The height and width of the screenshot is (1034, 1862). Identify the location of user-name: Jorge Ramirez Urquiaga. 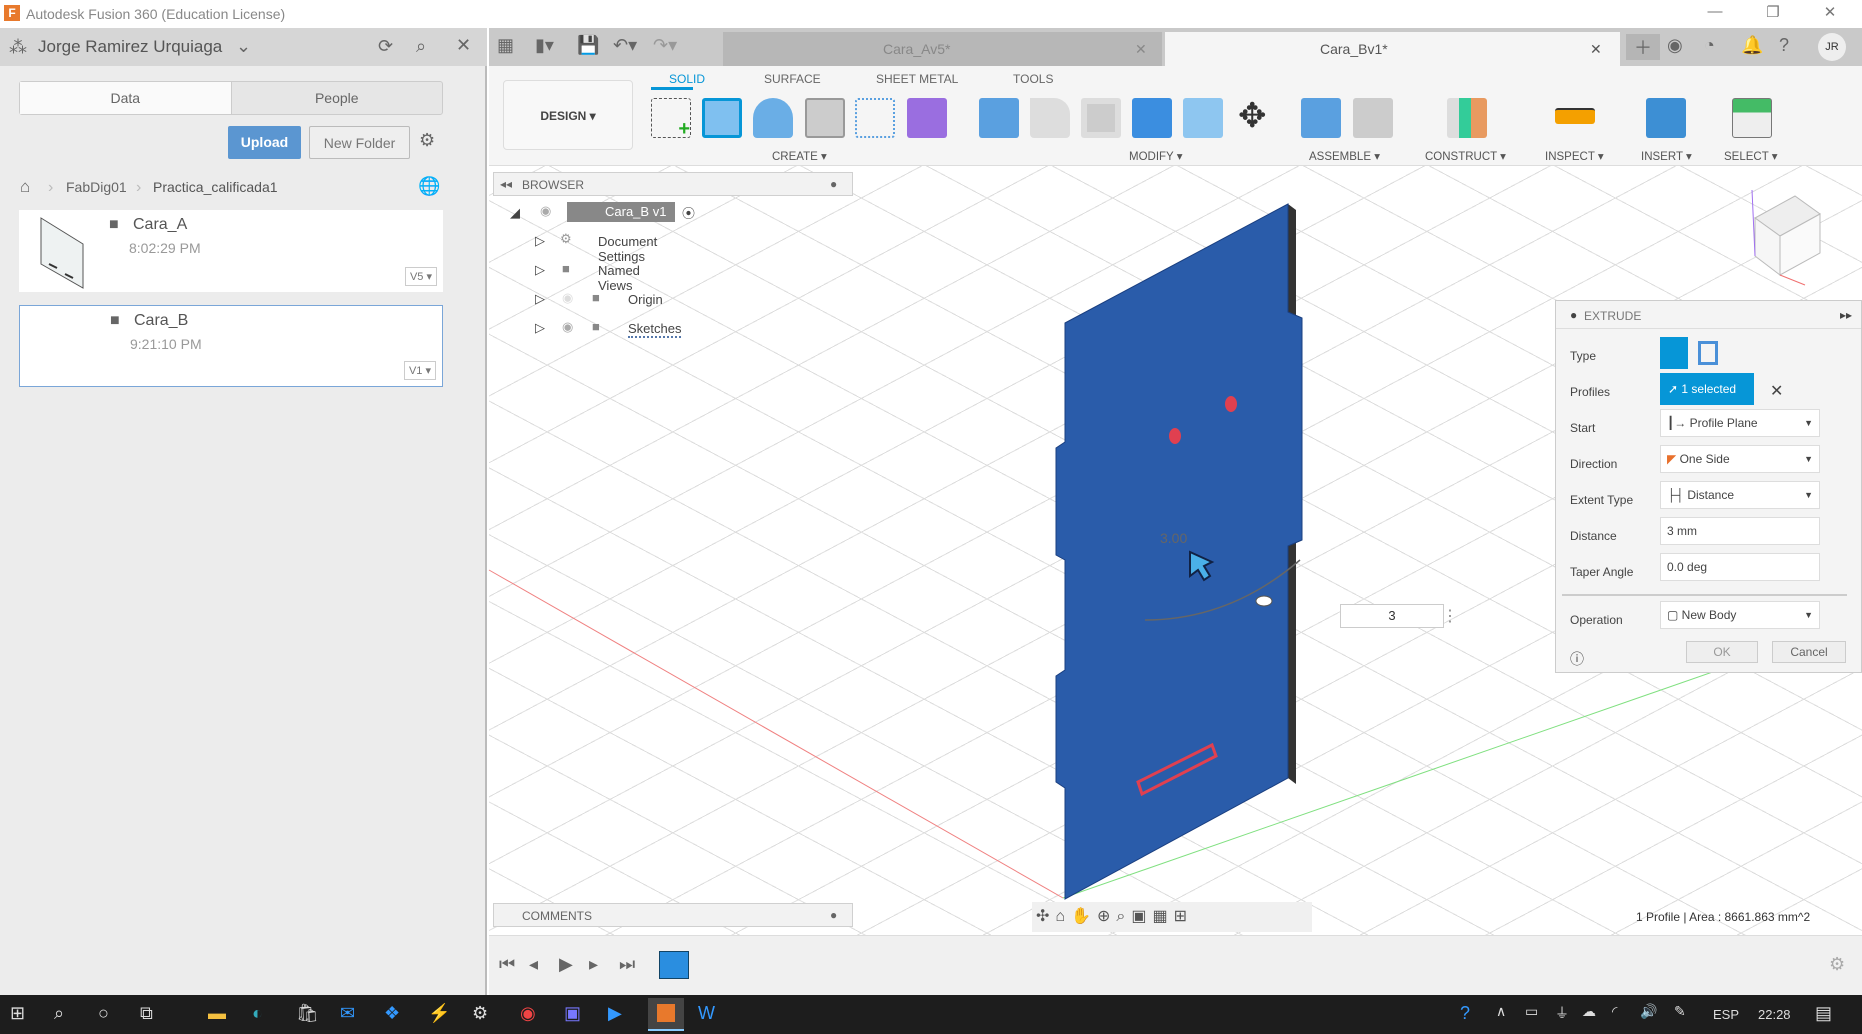
(130, 47).